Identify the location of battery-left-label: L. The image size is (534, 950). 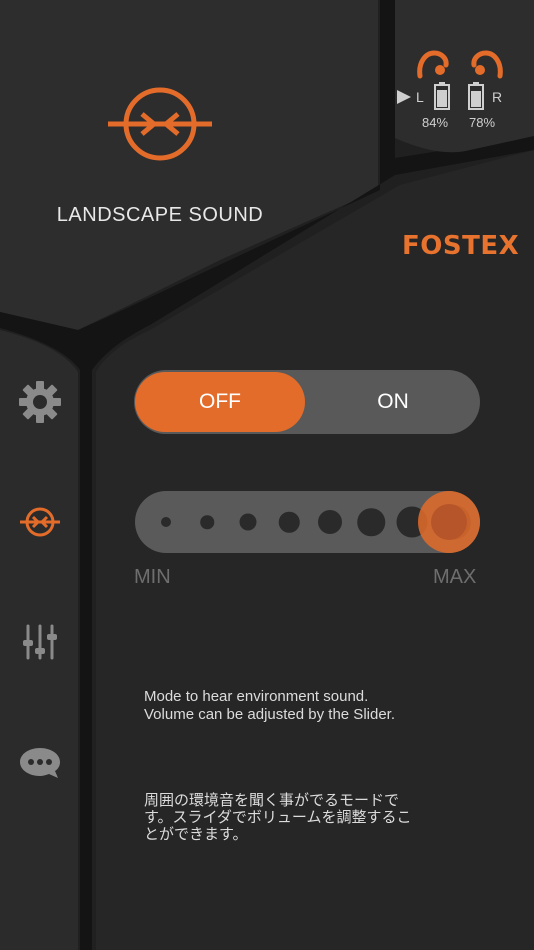
(420, 97).